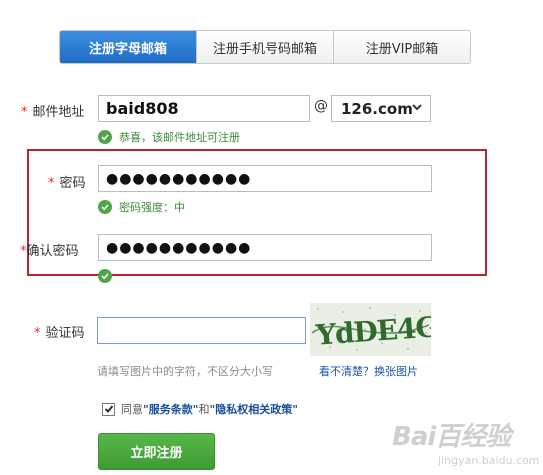 This screenshot has height=475, width=543. What do you see at coordinates (204, 409) in the screenshot?
I see `agree-and: 和` at bounding box center [204, 409].